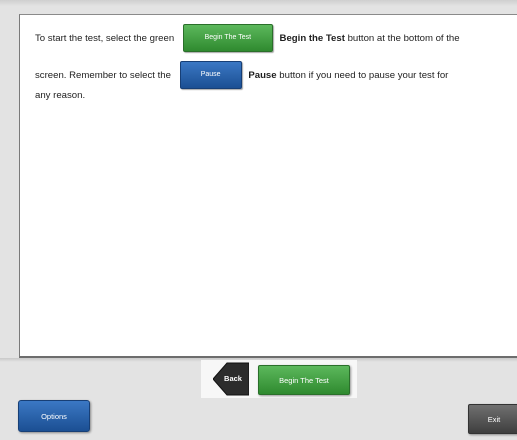 This screenshot has width=517, height=440. Describe the element at coordinates (304, 380) in the screenshot. I see `begin-the-test-button: Begin The Test` at that location.